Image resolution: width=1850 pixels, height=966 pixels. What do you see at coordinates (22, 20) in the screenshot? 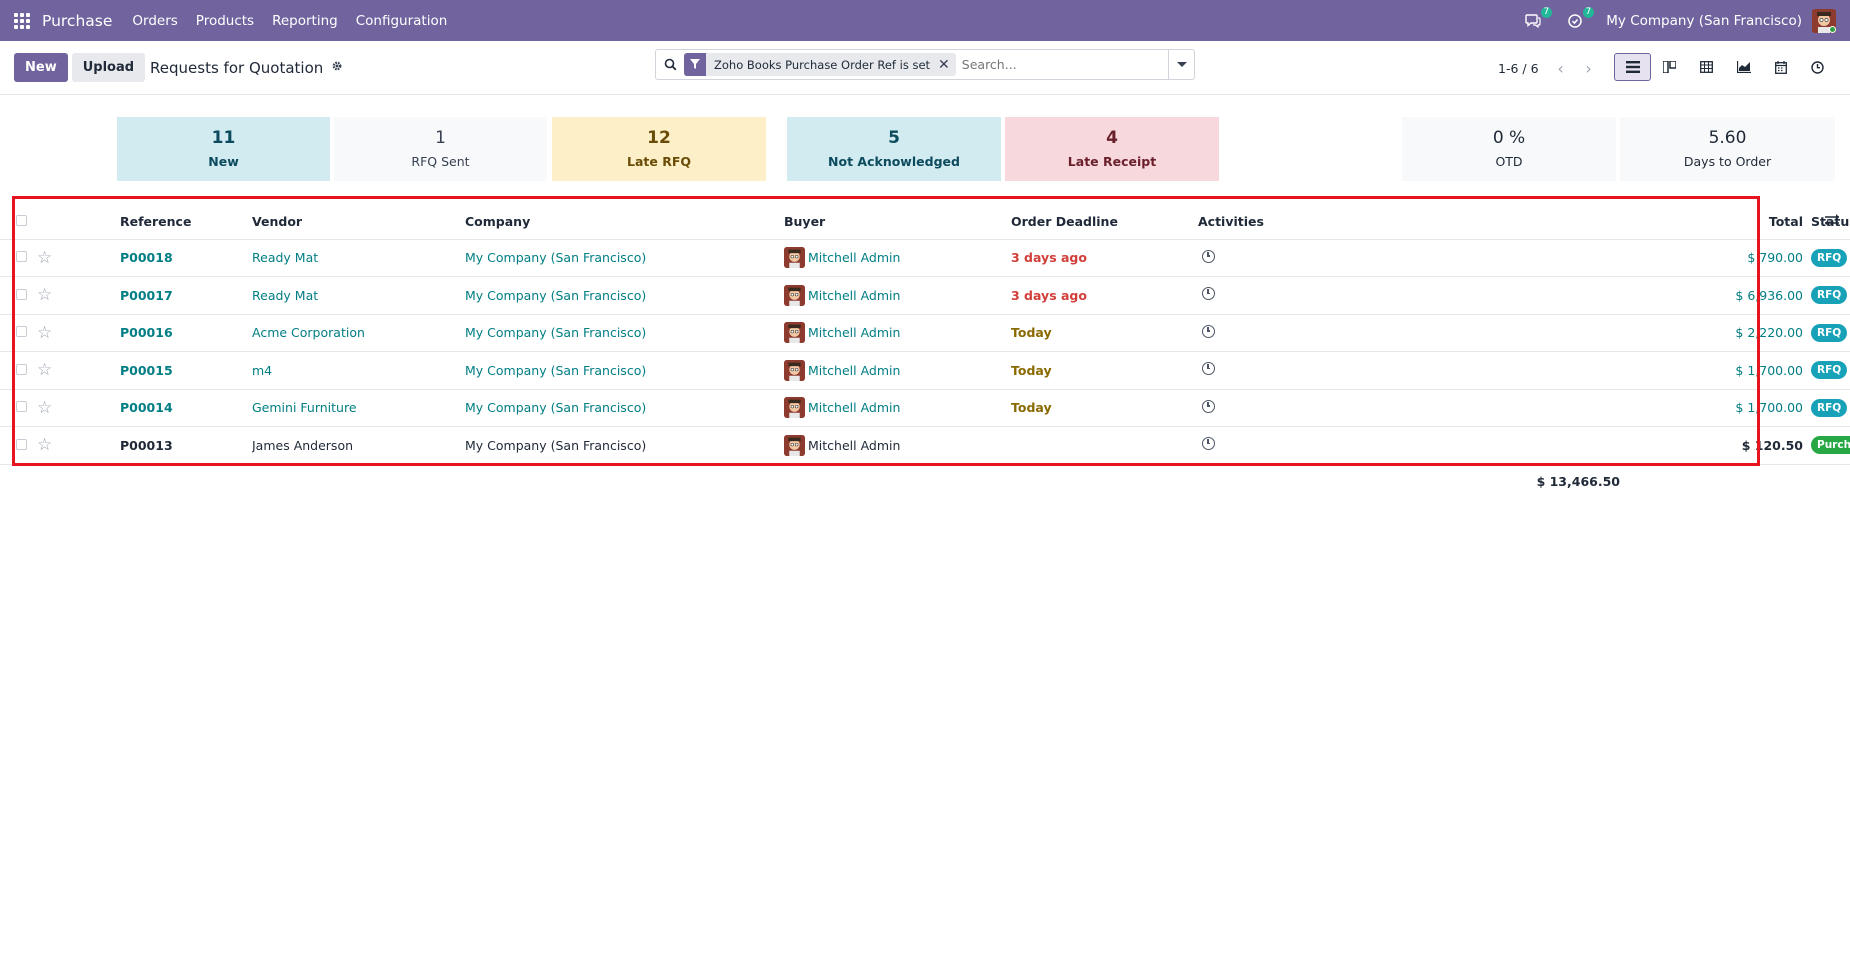
I see `apps-grid-icon` at bounding box center [22, 20].